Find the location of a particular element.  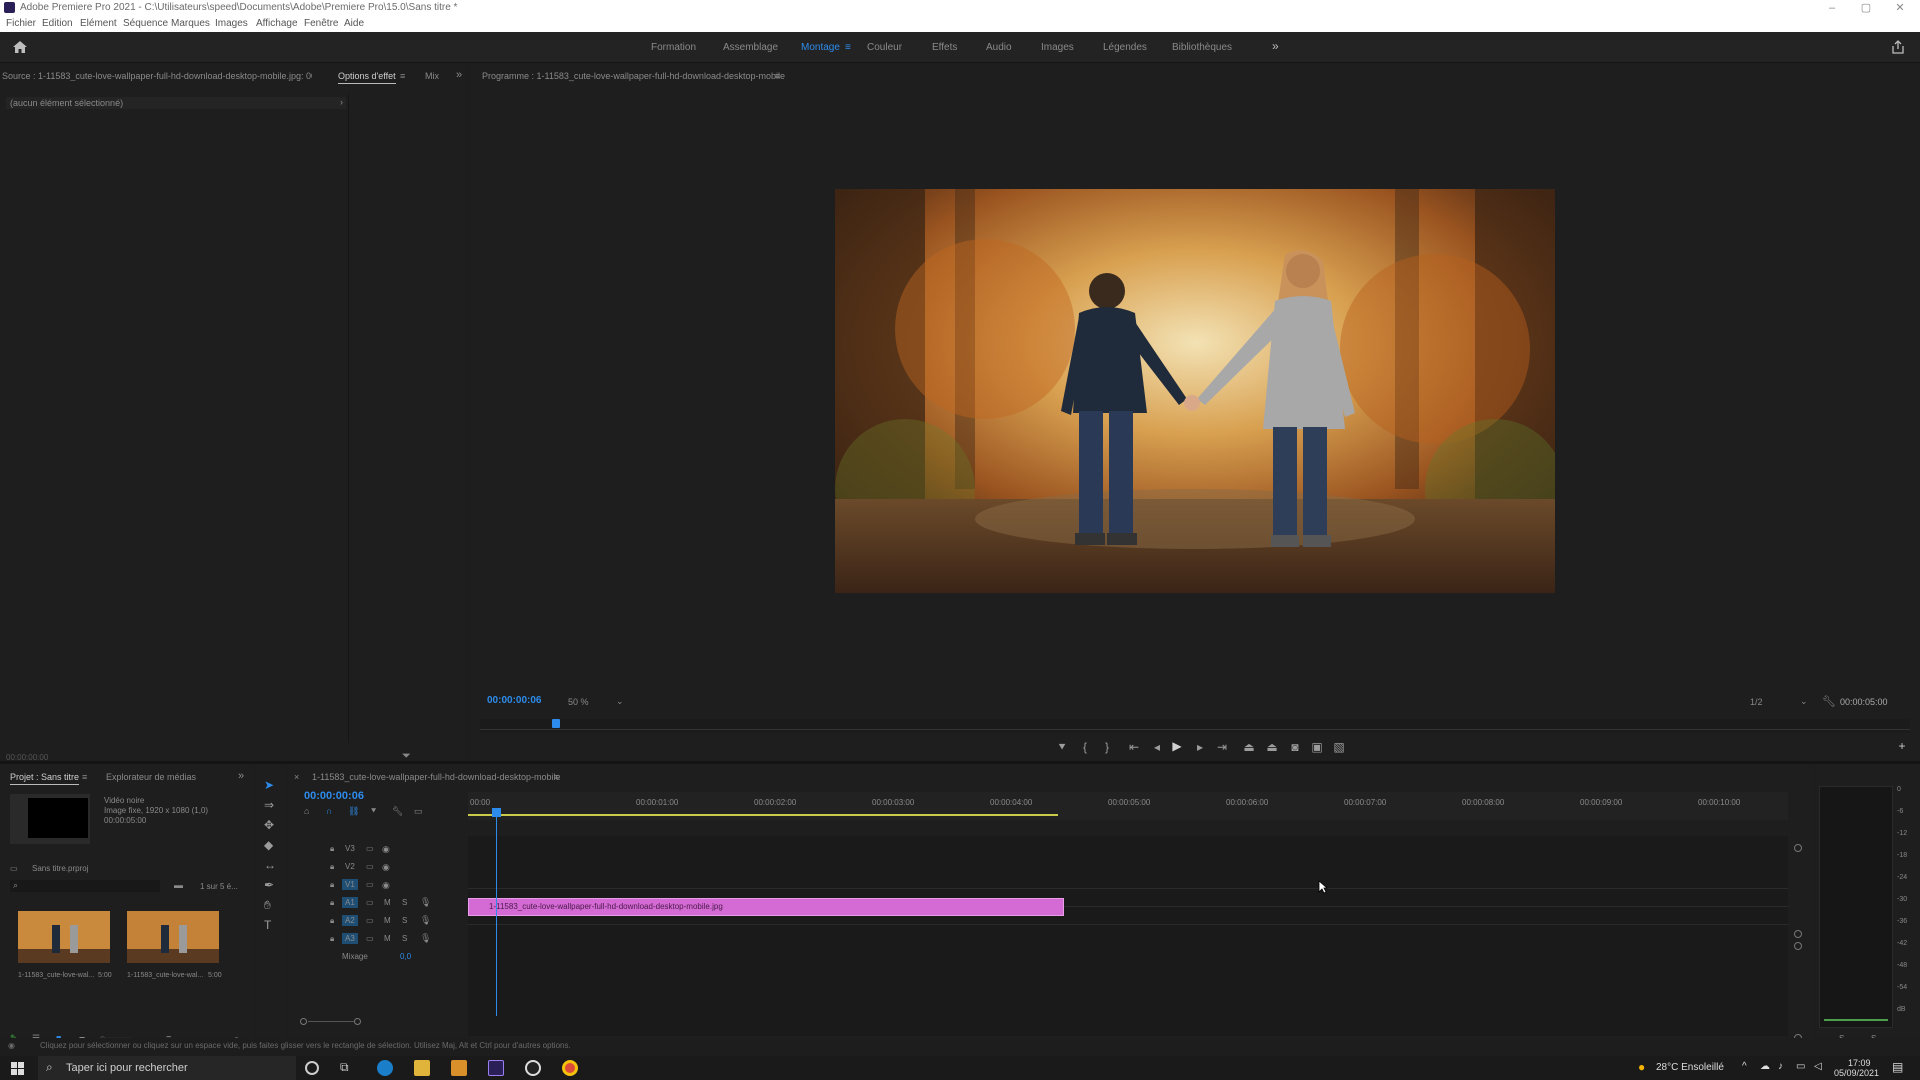

track-header-master: Mixage 0,0 is located at coordinates (373, 958).